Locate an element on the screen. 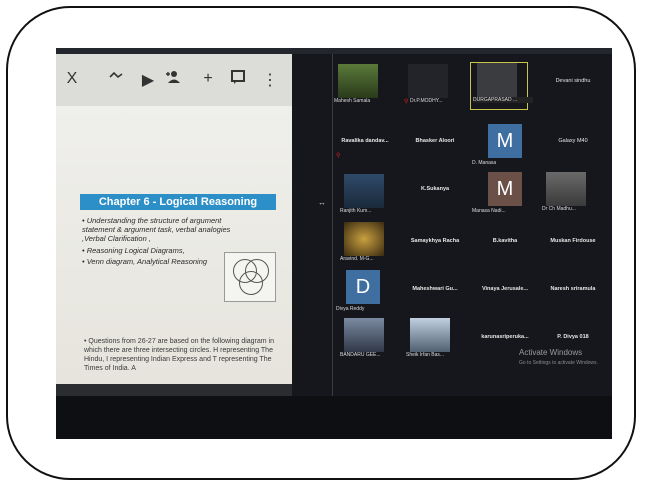  annotation-toolbar: X ▶ + ⋮ is located at coordinates (174, 80).